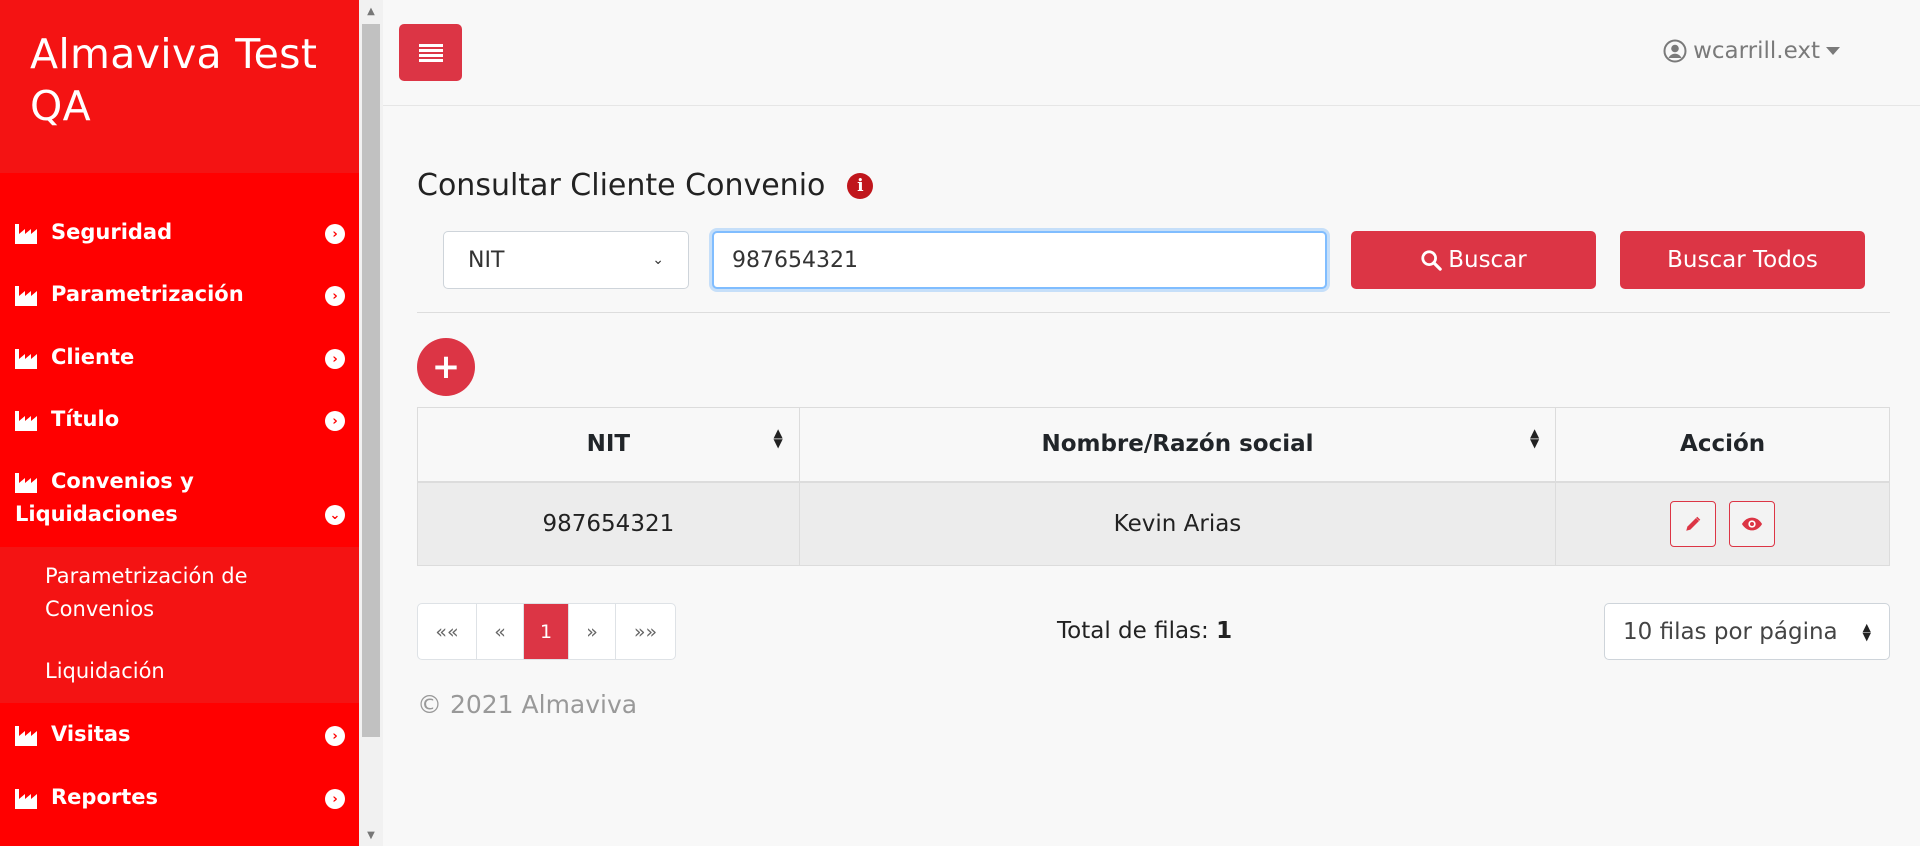 Image resolution: width=1920 pixels, height=846 pixels. I want to click on sidebar-item-label: Parametrización, so click(147, 294).